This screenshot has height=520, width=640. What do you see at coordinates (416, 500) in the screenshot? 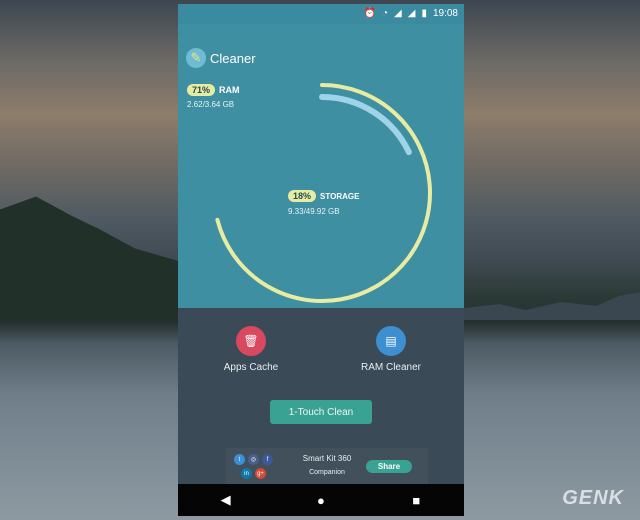
I see `recents-icon: ■` at bounding box center [416, 500].